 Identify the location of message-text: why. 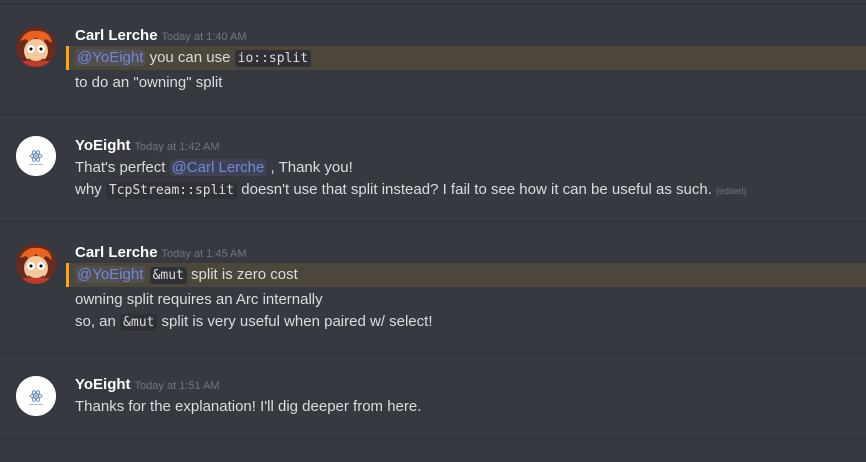
(88, 189).